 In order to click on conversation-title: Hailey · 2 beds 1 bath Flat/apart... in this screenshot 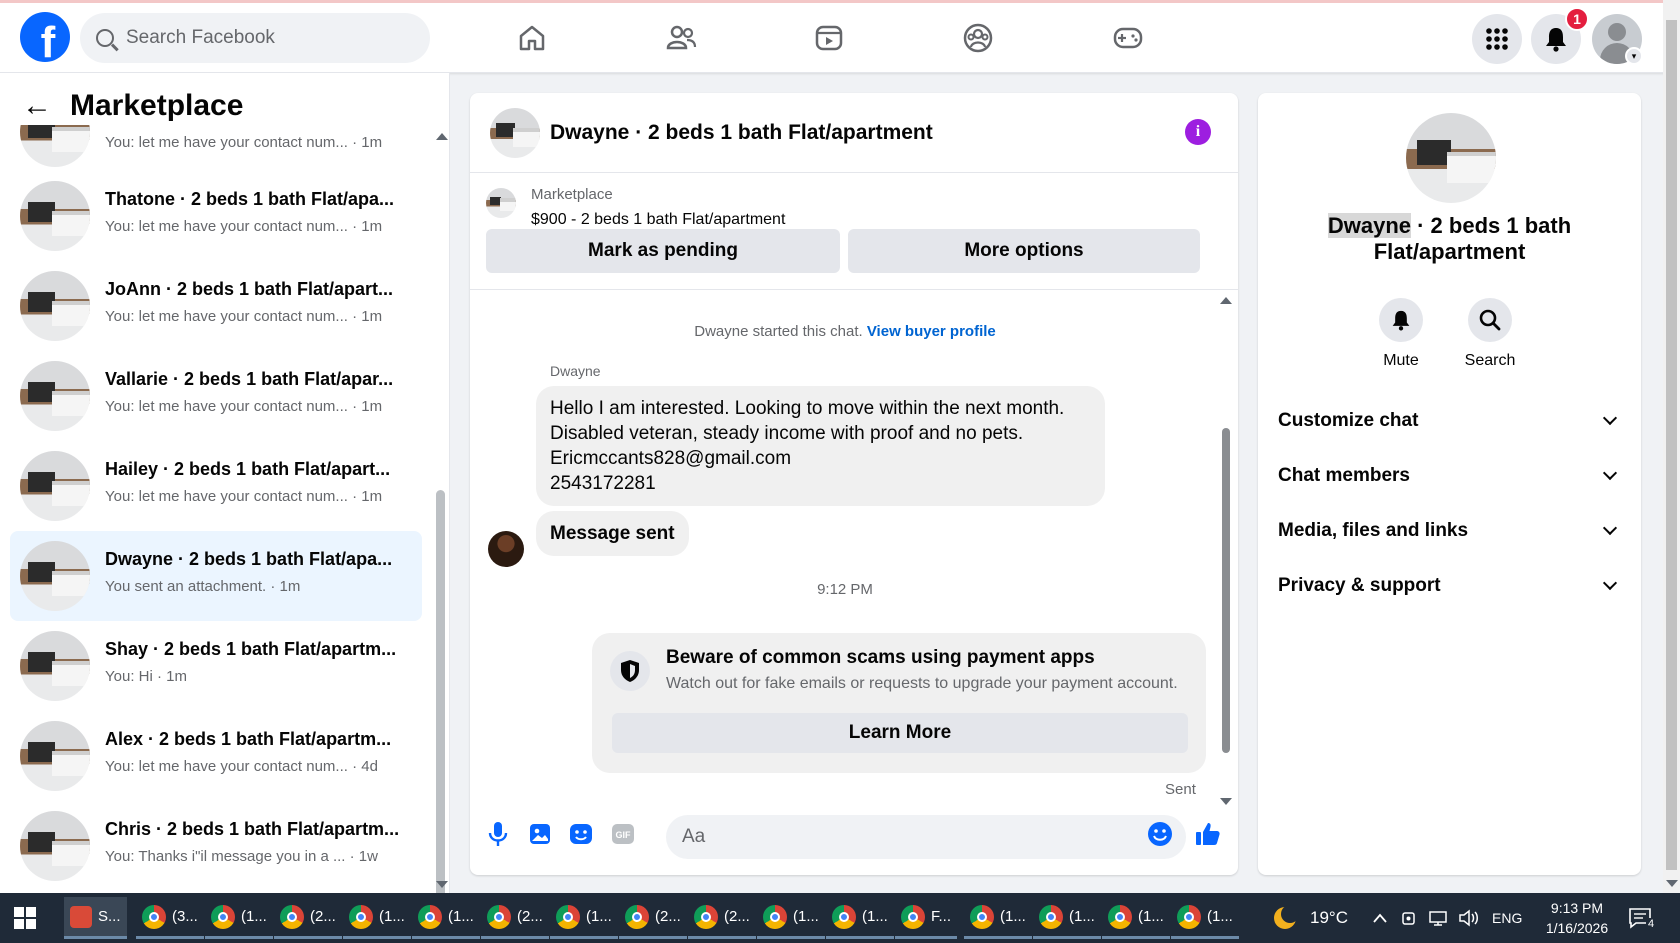, I will do `click(248, 469)`.